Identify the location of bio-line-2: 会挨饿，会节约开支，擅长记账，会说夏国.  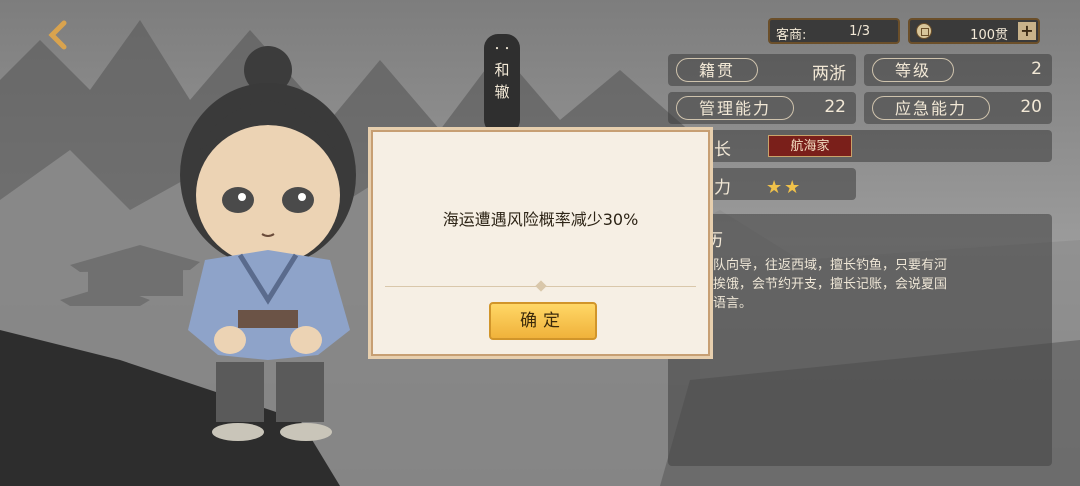
(824, 284).